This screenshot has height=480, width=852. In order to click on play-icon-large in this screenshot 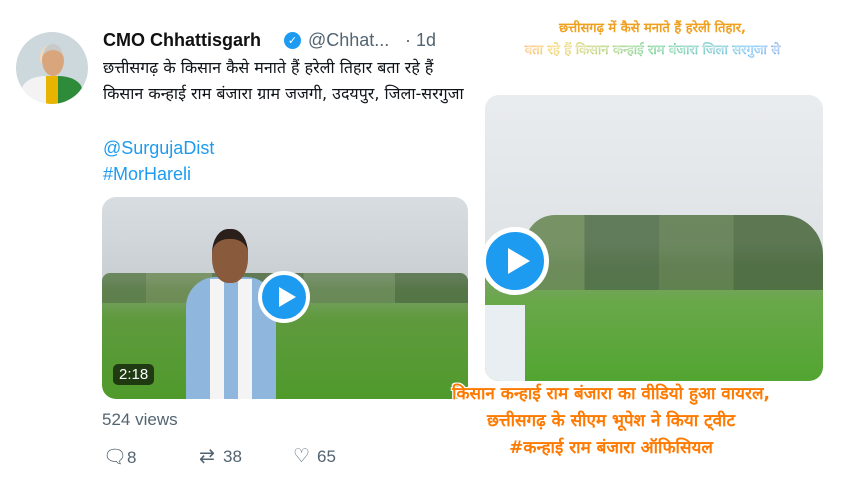, I will do `click(515, 261)`.